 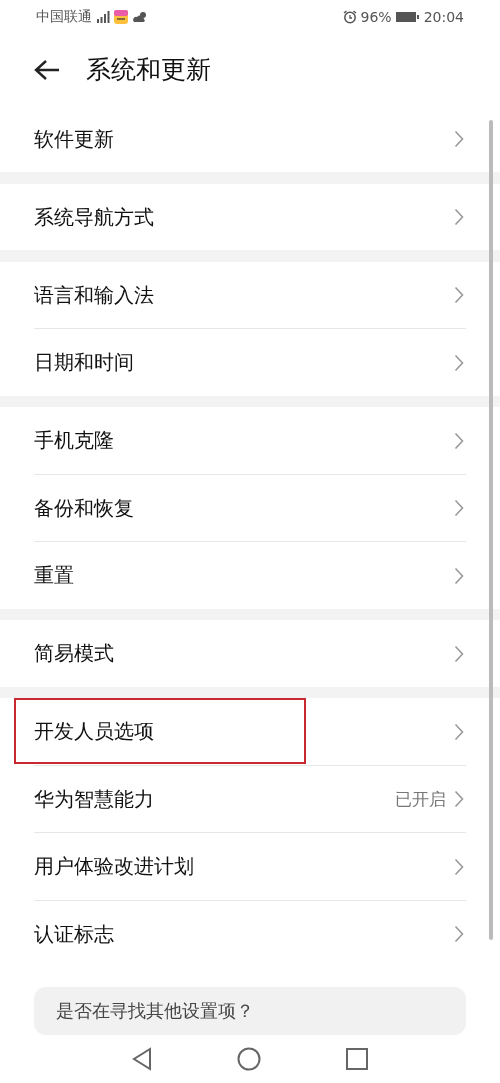 I want to click on settings-item: 日期和时间, so click(x=250, y=362).